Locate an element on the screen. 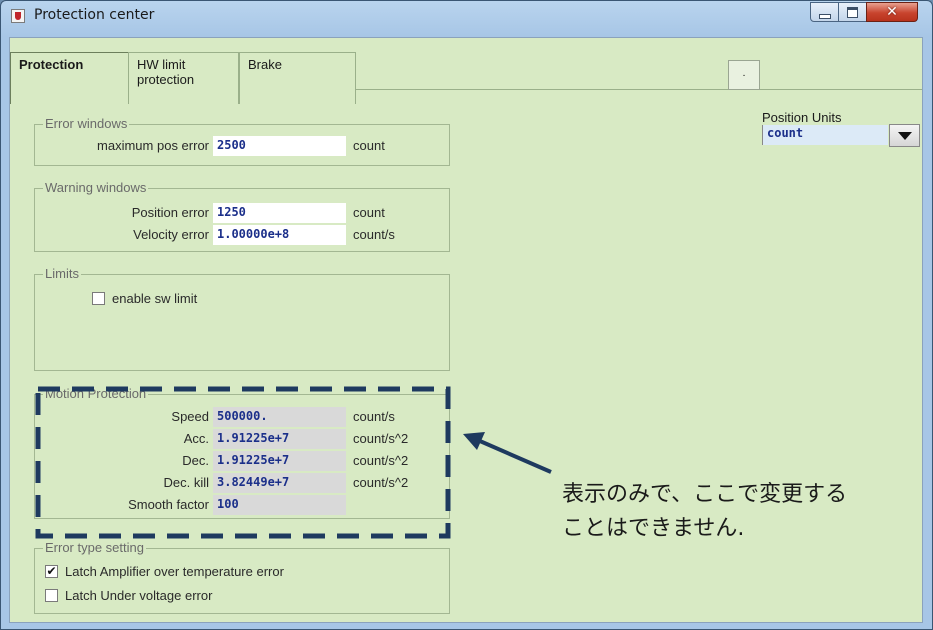 This screenshot has height=630, width=933. annotation-line-1: 表示のみで、ここで変更する is located at coordinates (705, 494).